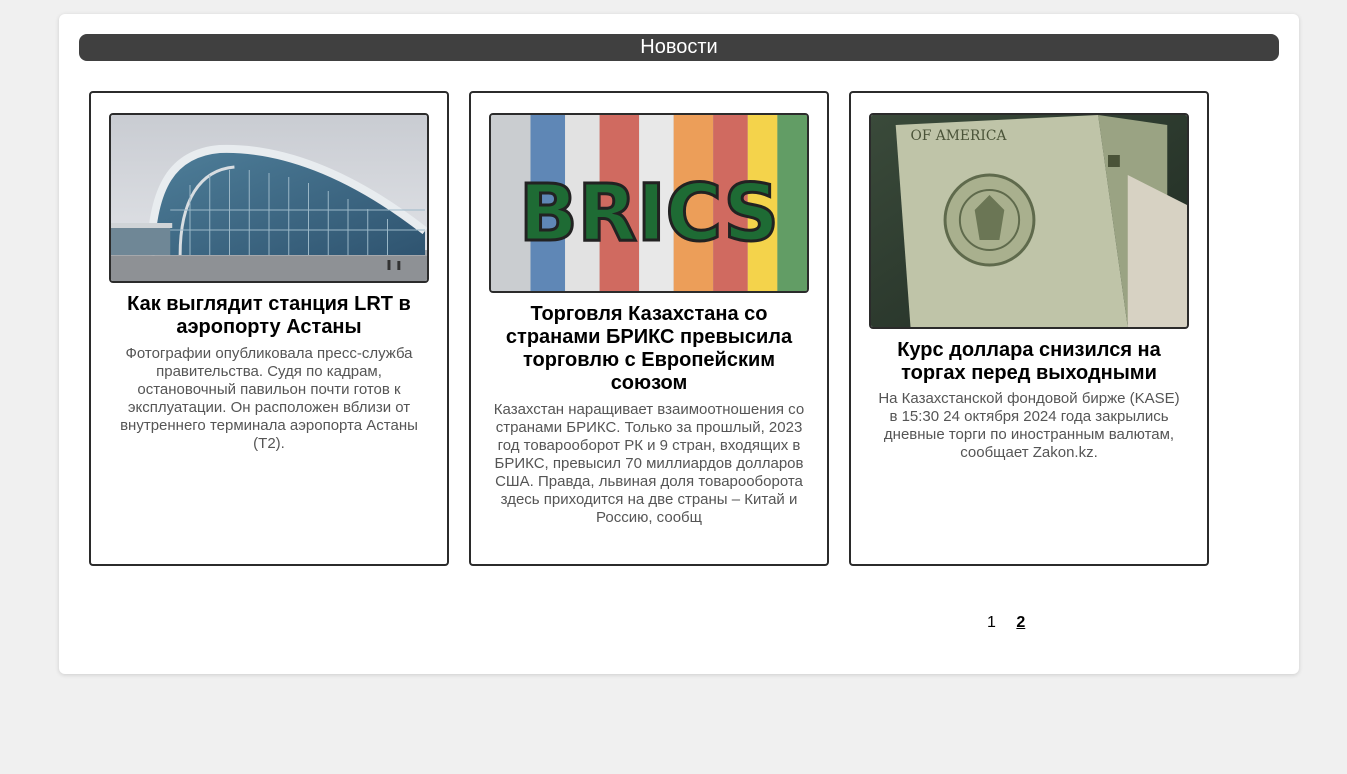 The height and width of the screenshot is (774, 1347). Describe the element at coordinates (1014, 623) in the screenshot. I see `pagination: 1 2` at that location.